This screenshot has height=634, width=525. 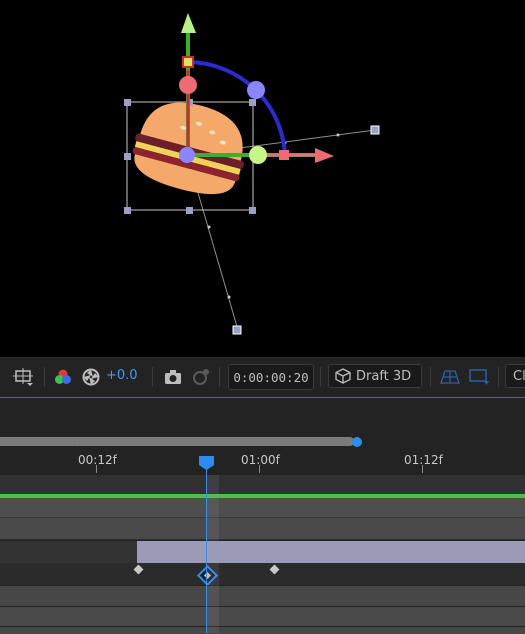 I want to click on extended-viewer-icon, so click(x=479, y=377).